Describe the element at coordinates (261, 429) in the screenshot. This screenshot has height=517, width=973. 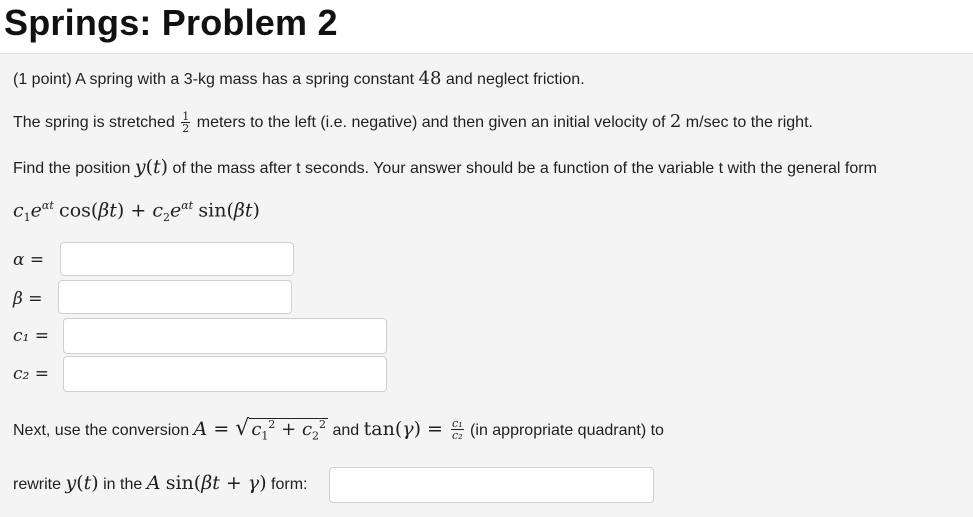
I see `amplitude-formula: A = √ c12 + c22` at that location.